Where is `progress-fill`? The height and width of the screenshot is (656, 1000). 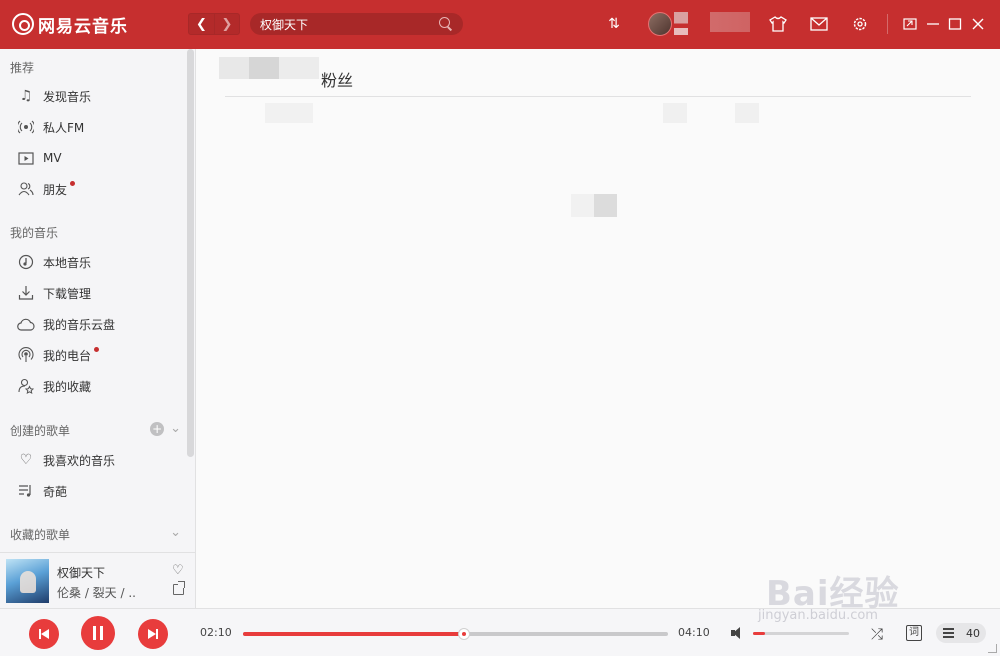 progress-fill is located at coordinates (353, 634).